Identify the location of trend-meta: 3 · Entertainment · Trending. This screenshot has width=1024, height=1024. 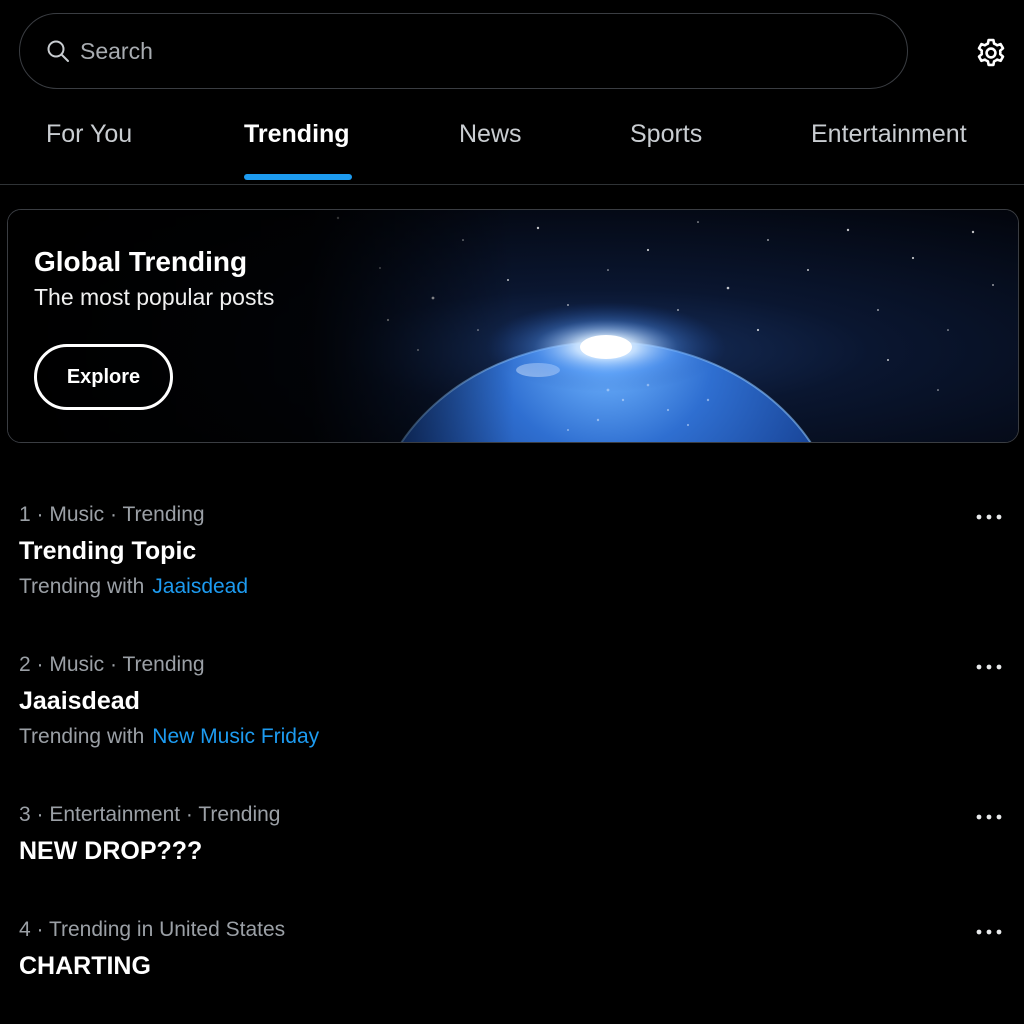
(150, 814).